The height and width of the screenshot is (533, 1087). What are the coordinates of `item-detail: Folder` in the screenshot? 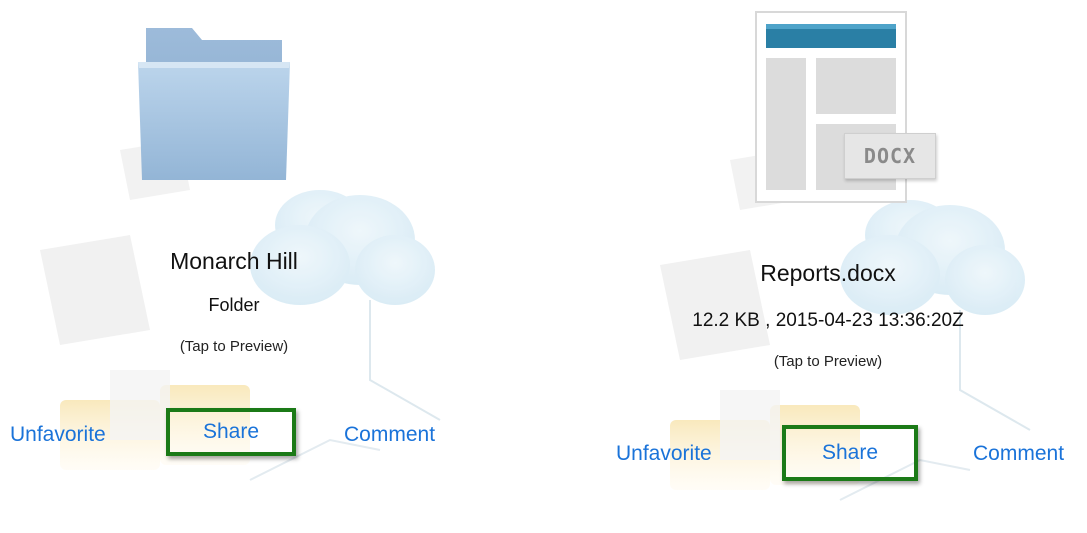 It's located at (234, 305).